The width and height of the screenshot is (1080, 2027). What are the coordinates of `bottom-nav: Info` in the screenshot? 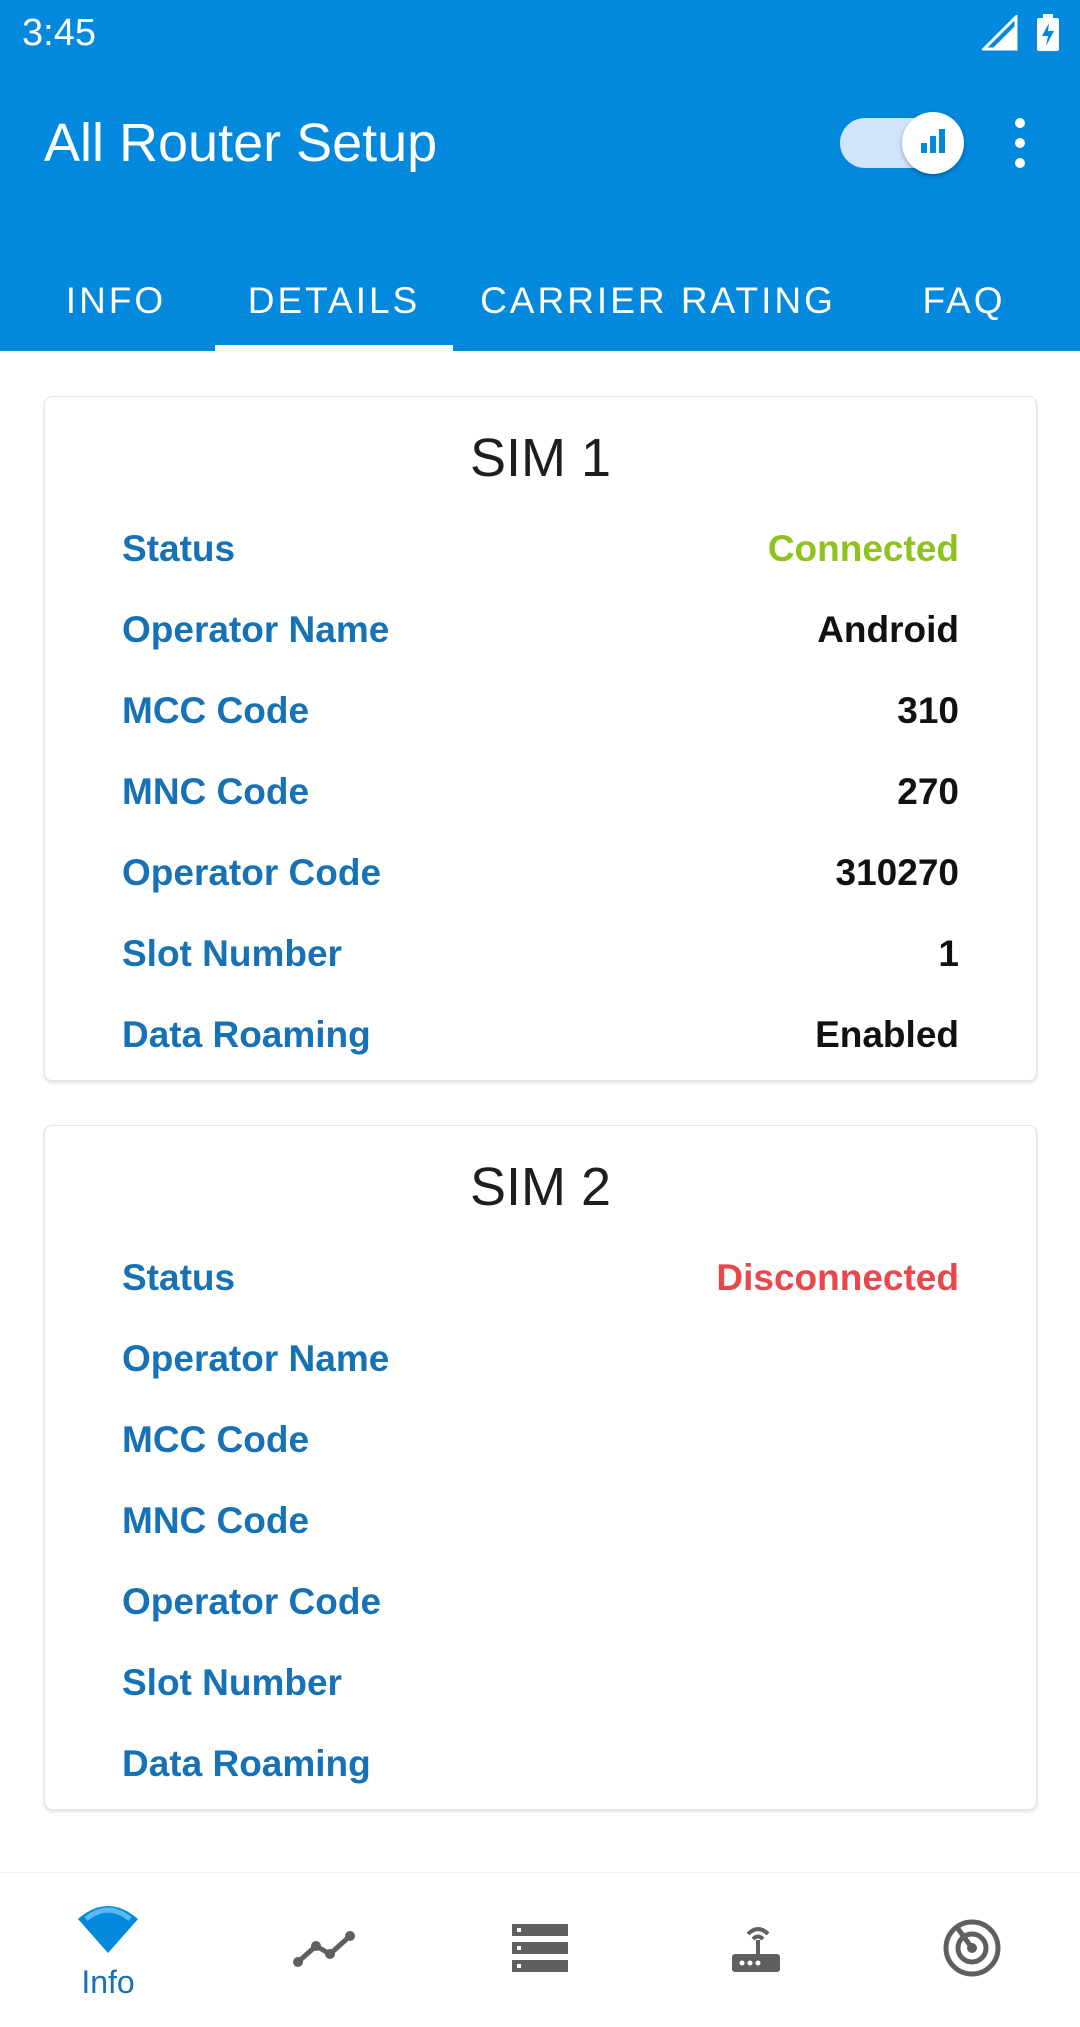 It's located at (540, 1949).